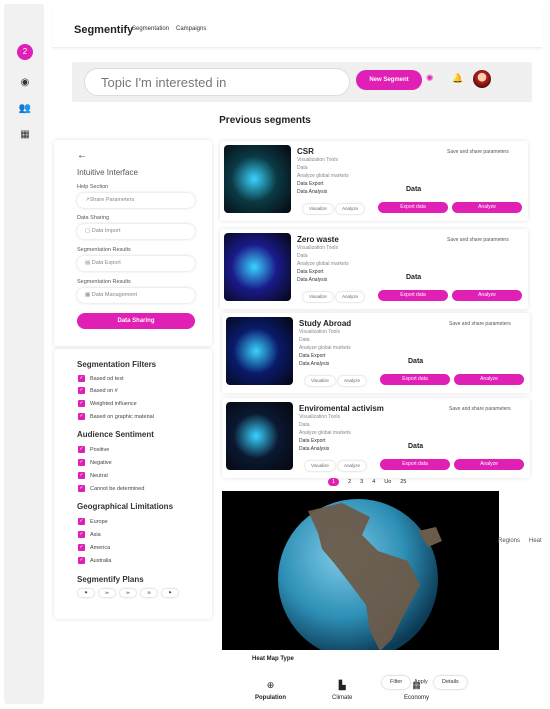  I want to click on eye-icon: ◉, so click(25, 83).